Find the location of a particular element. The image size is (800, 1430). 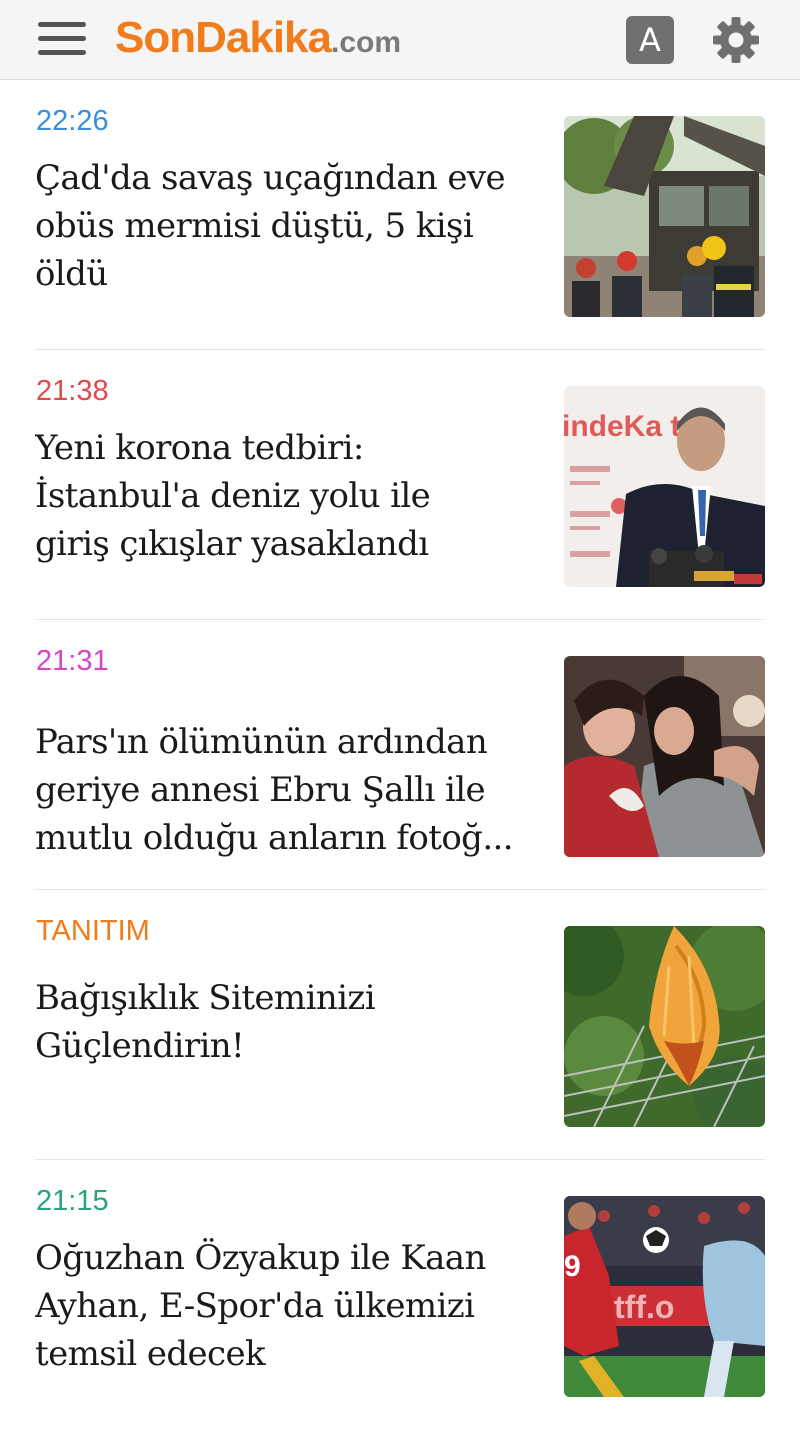

font-size-button: A is located at coordinates (650, 40).